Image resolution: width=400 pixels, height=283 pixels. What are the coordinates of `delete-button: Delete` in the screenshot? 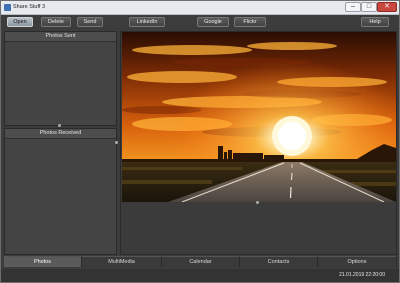 It's located at (56, 22).